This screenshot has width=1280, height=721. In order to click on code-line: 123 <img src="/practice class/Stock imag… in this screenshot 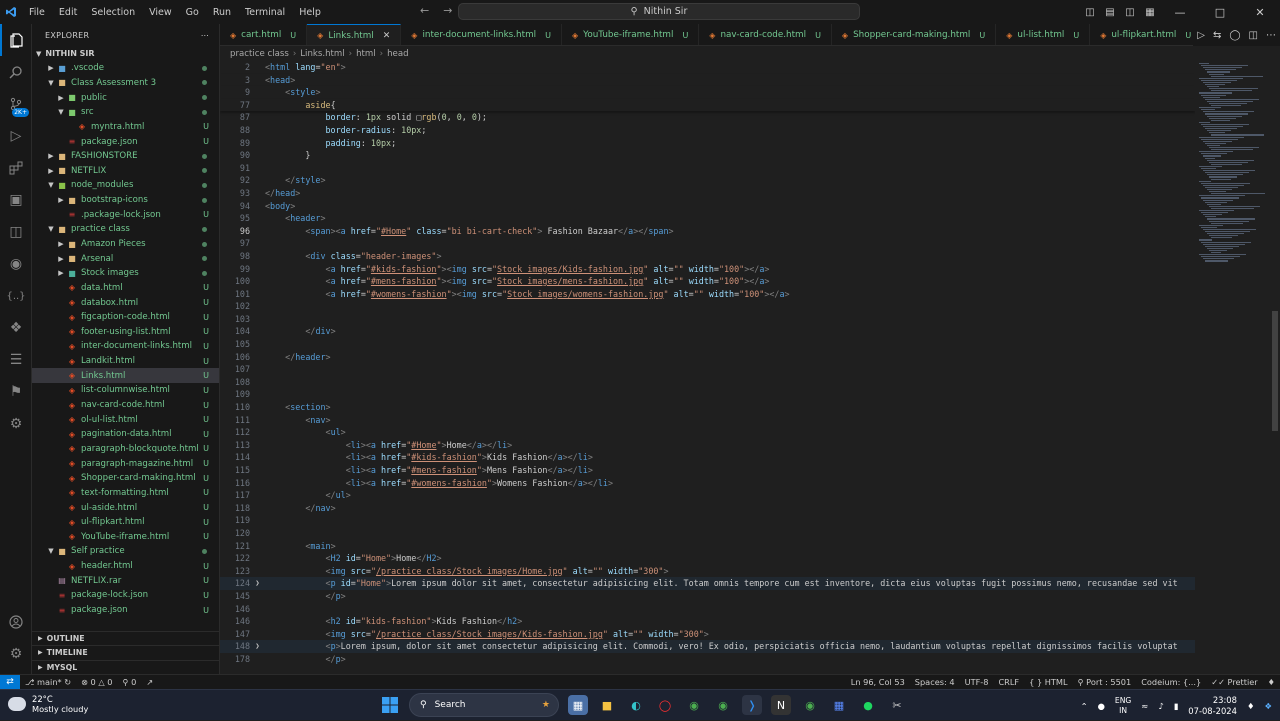, I will do `click(707, 571)`.